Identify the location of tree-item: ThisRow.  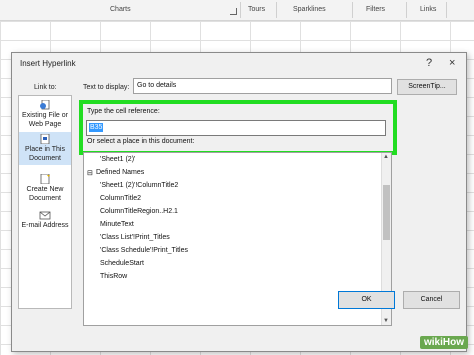
(113, 276).